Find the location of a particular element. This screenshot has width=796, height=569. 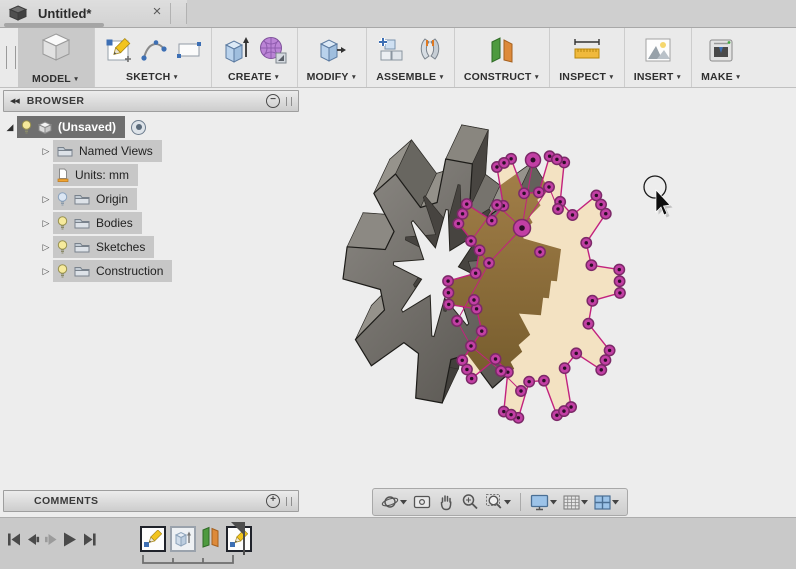

tab-close-button: × is located at coordinates (157, 11).